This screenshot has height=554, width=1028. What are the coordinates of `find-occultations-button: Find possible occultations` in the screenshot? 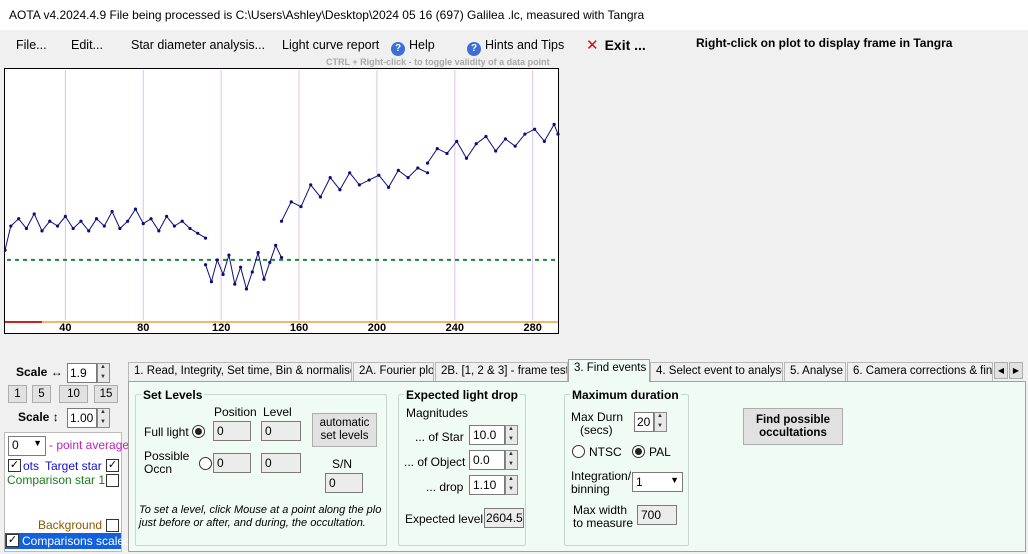 It's located at (793, 426).